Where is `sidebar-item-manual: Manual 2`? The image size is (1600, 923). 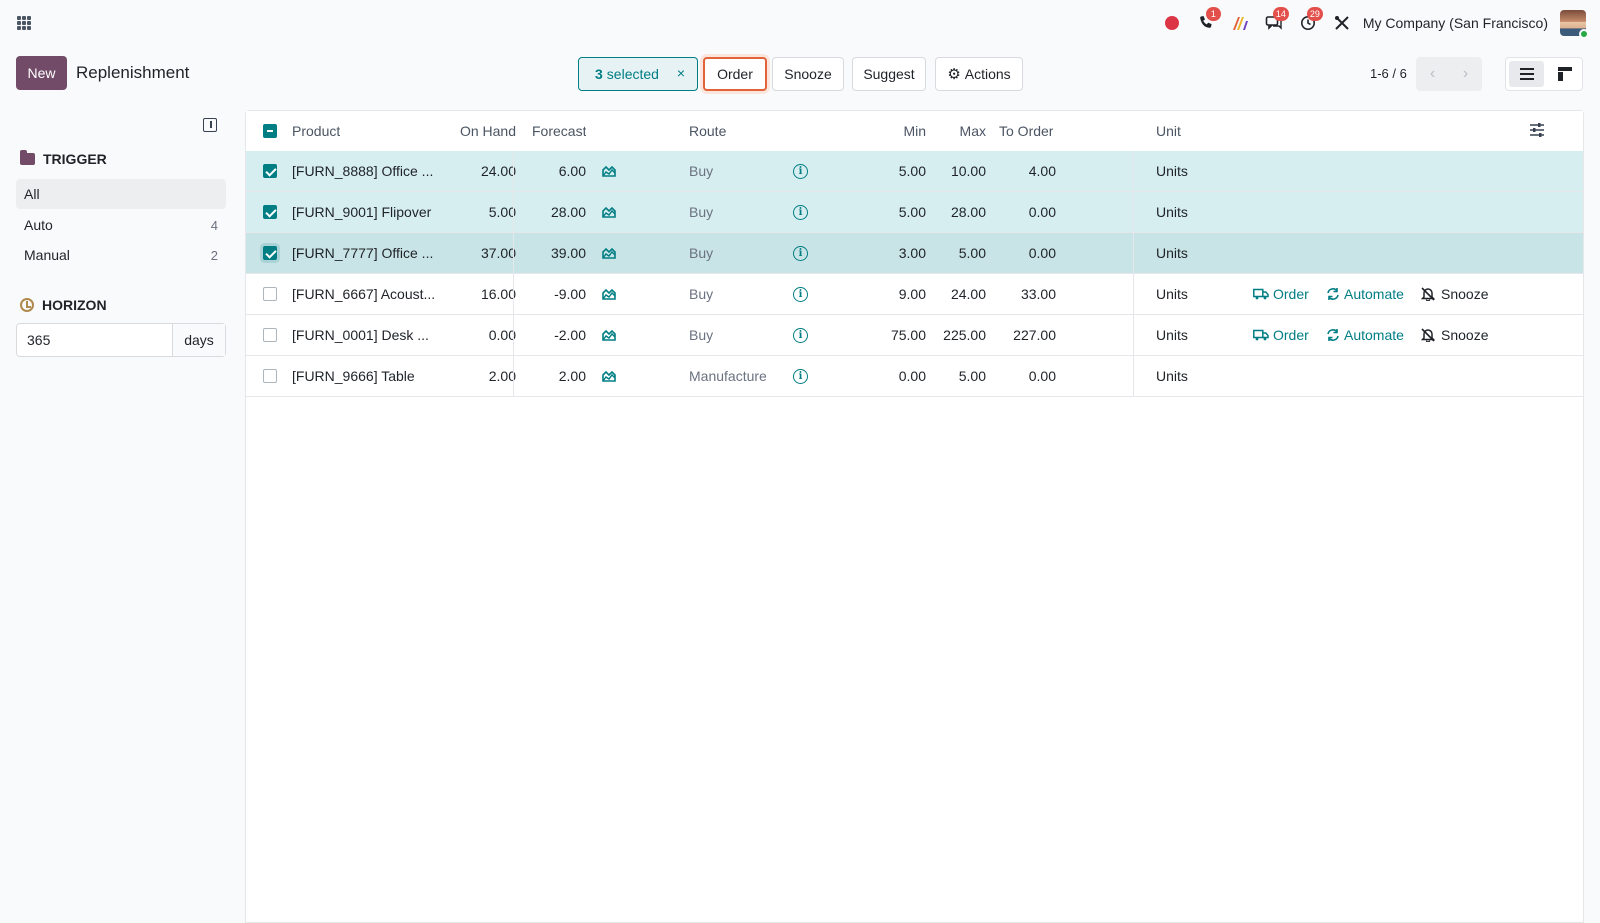 sidebar-item-manual: Manual 2 is located at coordinates (121, 255).